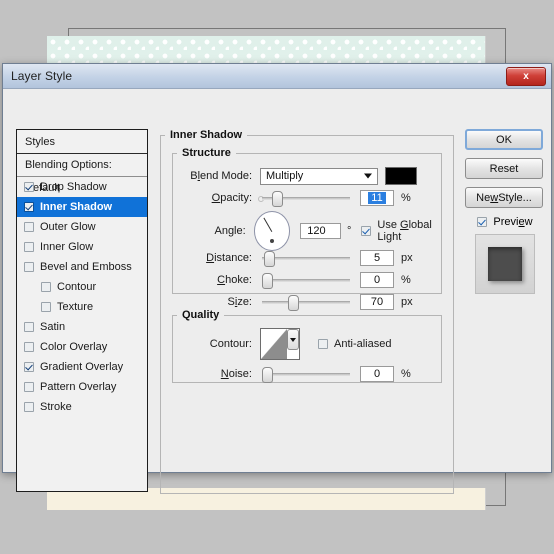  What do you see at coordinates (401, 176) in the screenshot?
I see `shadow-color-swatch` at bounding box center [401, 176].